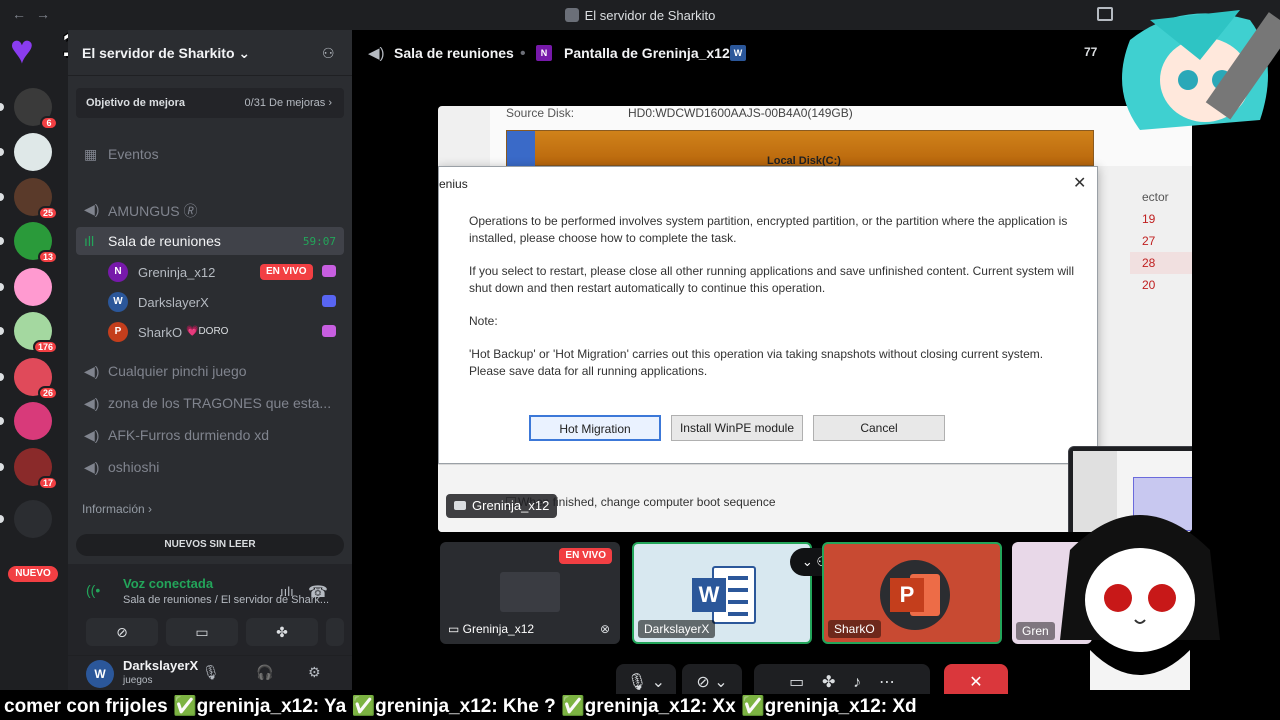  I want to click on user-name: DarkslayerX, so click(160, 665).